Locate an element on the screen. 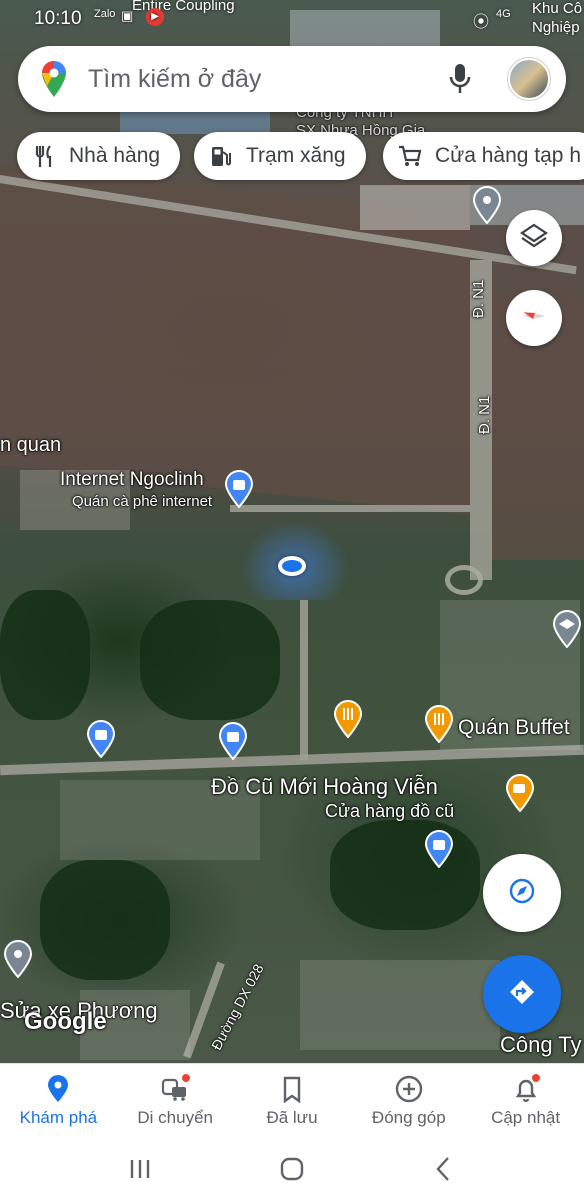  commute-badge is located at coordinates (185, 1078).